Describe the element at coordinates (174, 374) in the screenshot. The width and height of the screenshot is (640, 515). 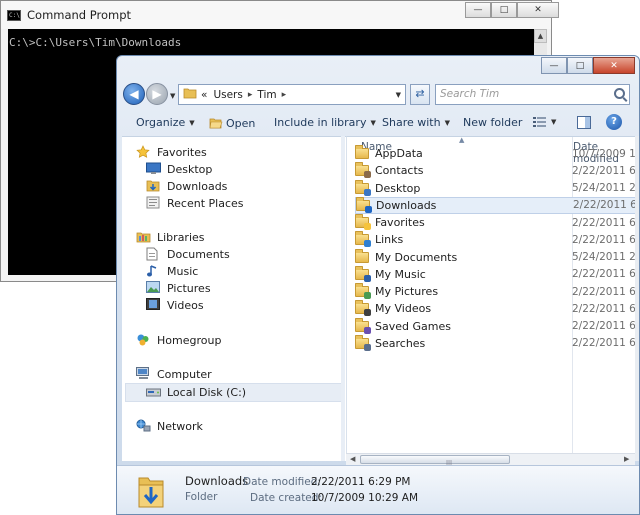
I see `nav-computer: Computer` at that location.